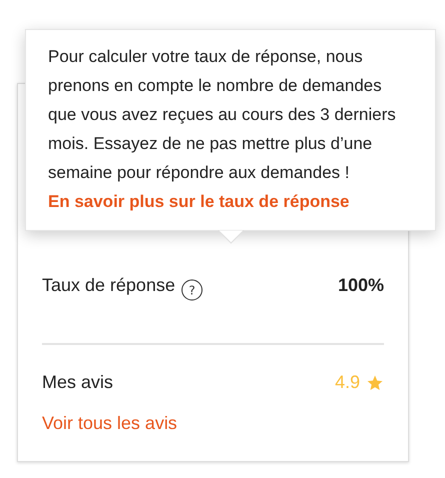 The width and height of the screenshot is (445, 478). Describe the element at coordinates (109, 285) in the screenshot. I see `stat-label: Taux de réponse` at that location.